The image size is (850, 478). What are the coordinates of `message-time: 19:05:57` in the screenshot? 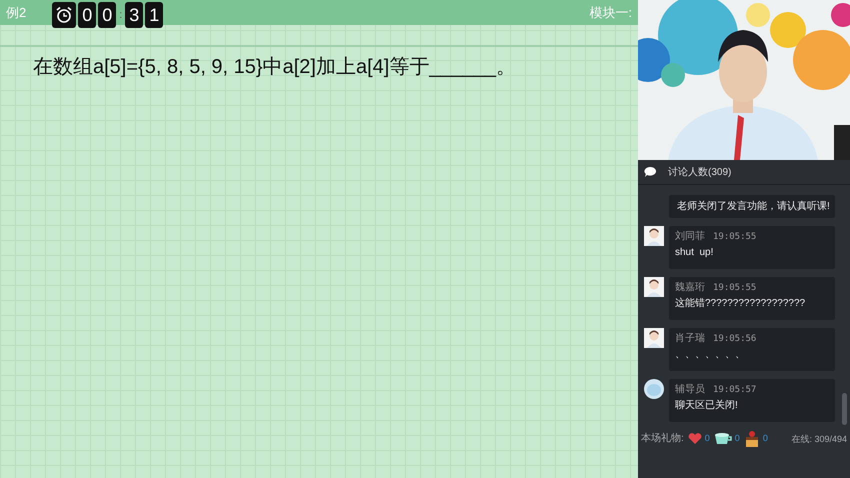 It's located at (734, 390).